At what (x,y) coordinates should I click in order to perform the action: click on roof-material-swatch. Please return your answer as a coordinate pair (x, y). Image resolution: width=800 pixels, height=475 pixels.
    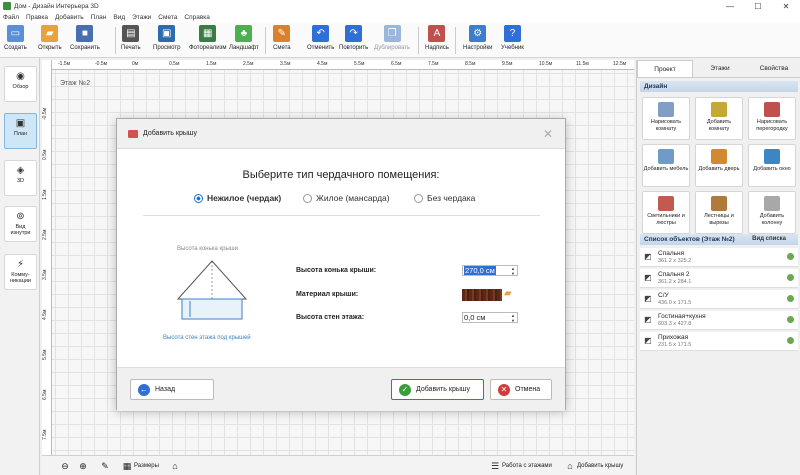
    Looking at the image, I should click on (482, 295).